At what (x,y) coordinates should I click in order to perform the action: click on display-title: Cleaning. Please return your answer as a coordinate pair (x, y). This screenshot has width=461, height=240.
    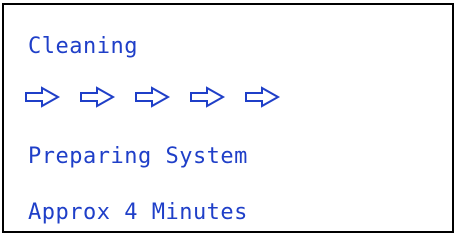
    Looking at the image, I should click on (83, 46).